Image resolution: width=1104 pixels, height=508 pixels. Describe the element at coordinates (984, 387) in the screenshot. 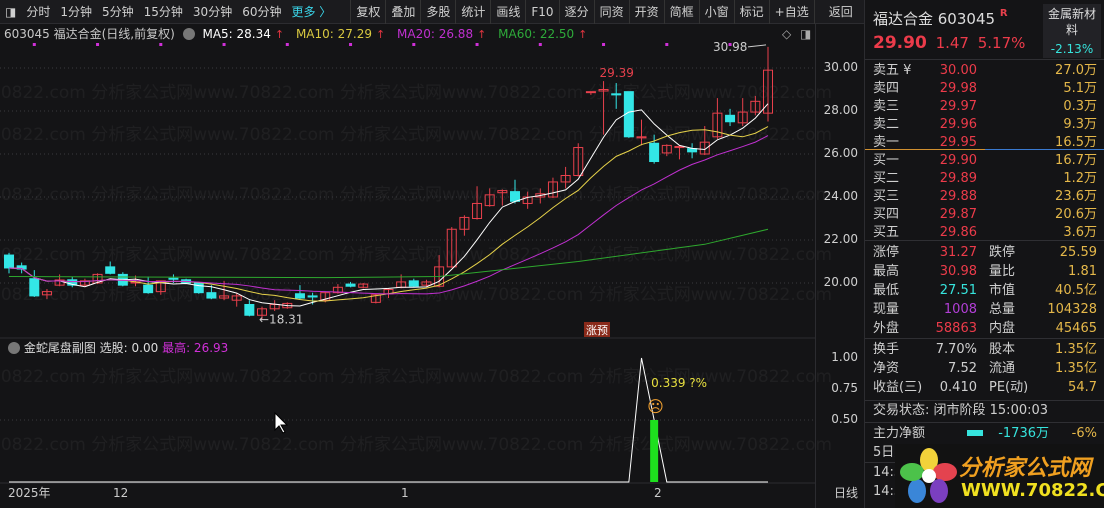

I see `stat-row: 收益(三) 0.410 PE(动) 54.7` at that location.